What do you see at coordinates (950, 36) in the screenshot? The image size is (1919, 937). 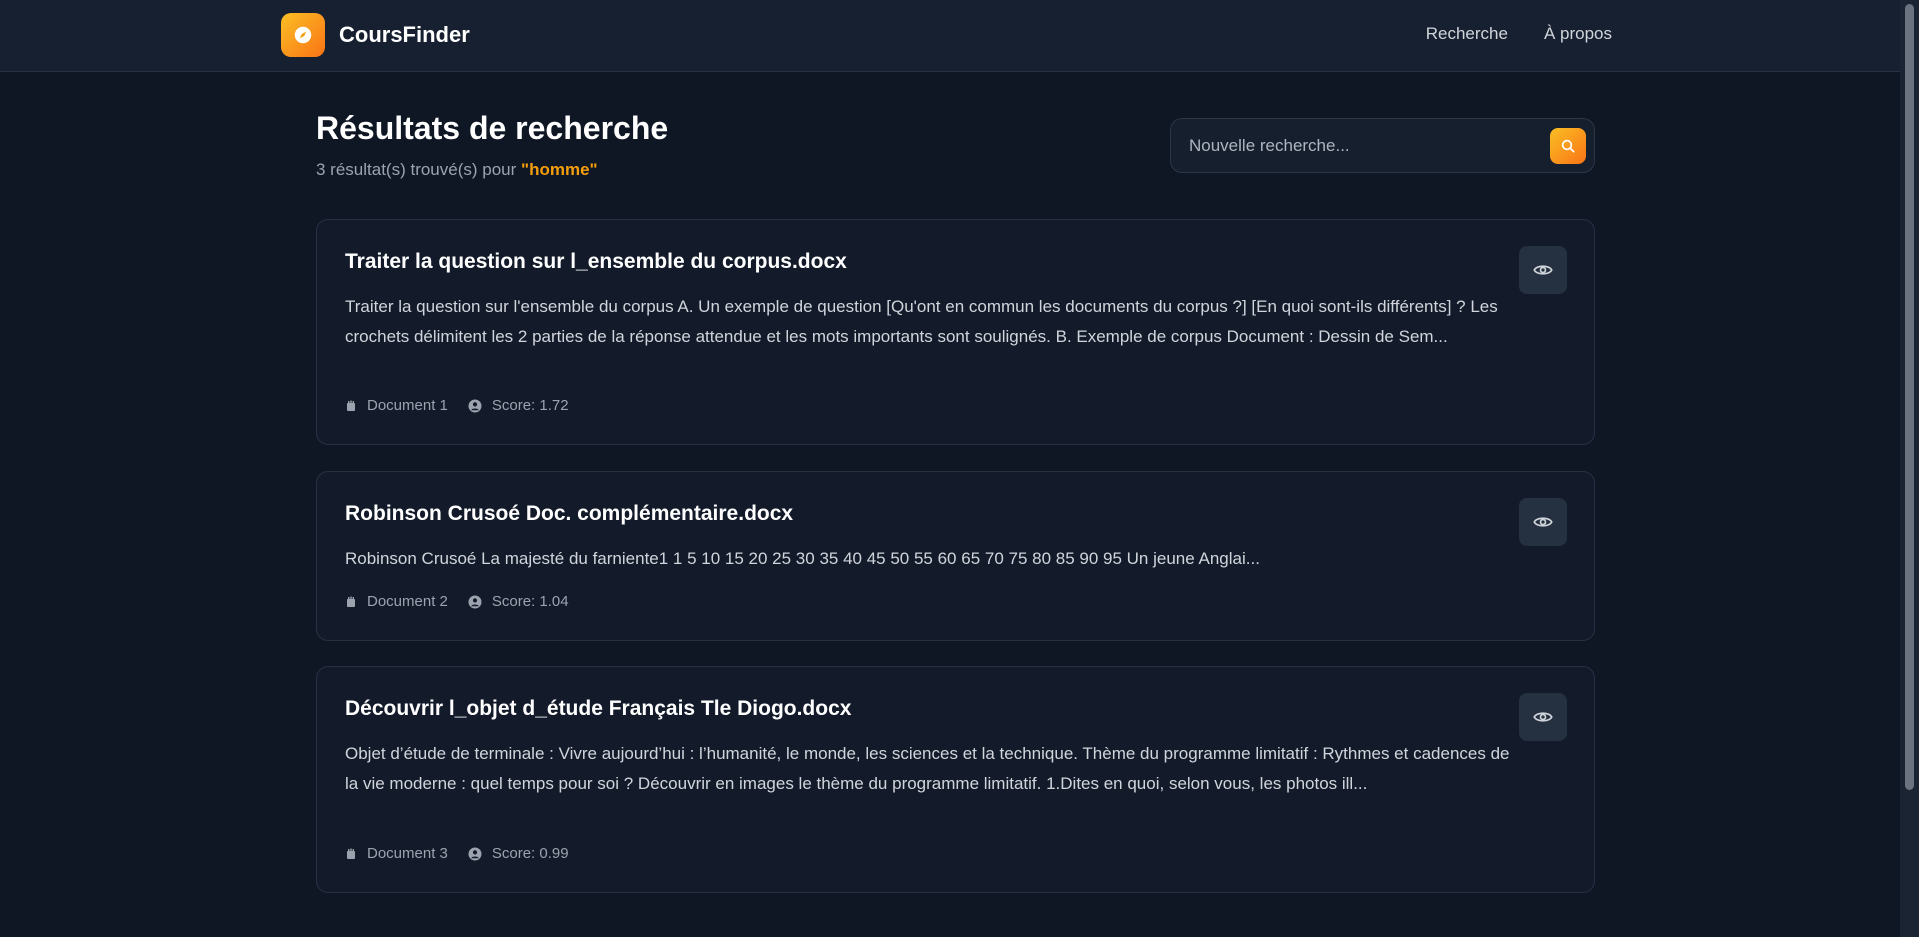 I see `navbar: CoursFinder Recherche À propos` at bounding box center [950, 36].